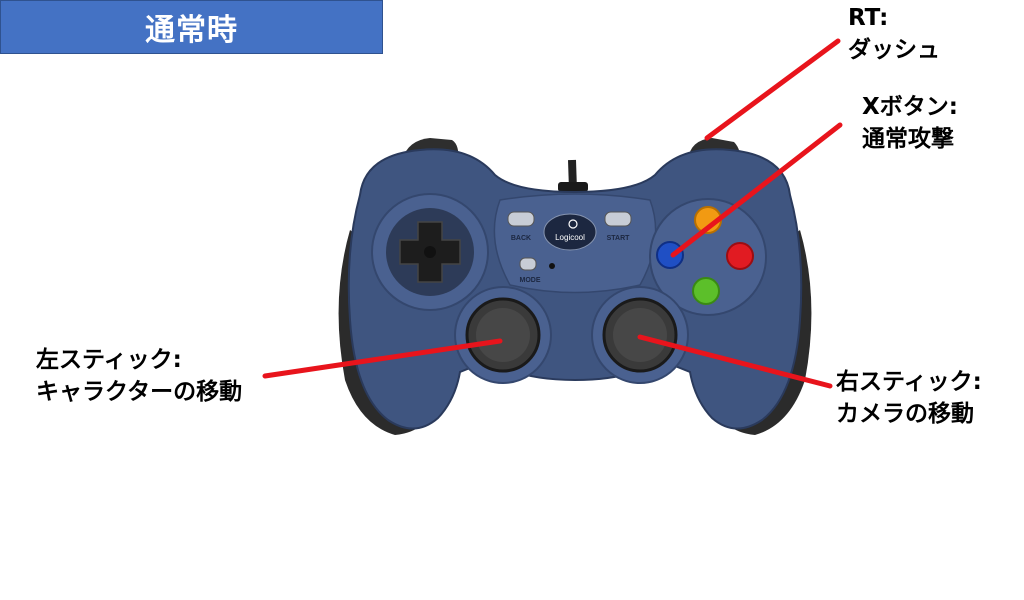  Describe the element at coordinates (910, 107) in the screenshot. I see `x-button-label-line1: Xボタン:` at that location.